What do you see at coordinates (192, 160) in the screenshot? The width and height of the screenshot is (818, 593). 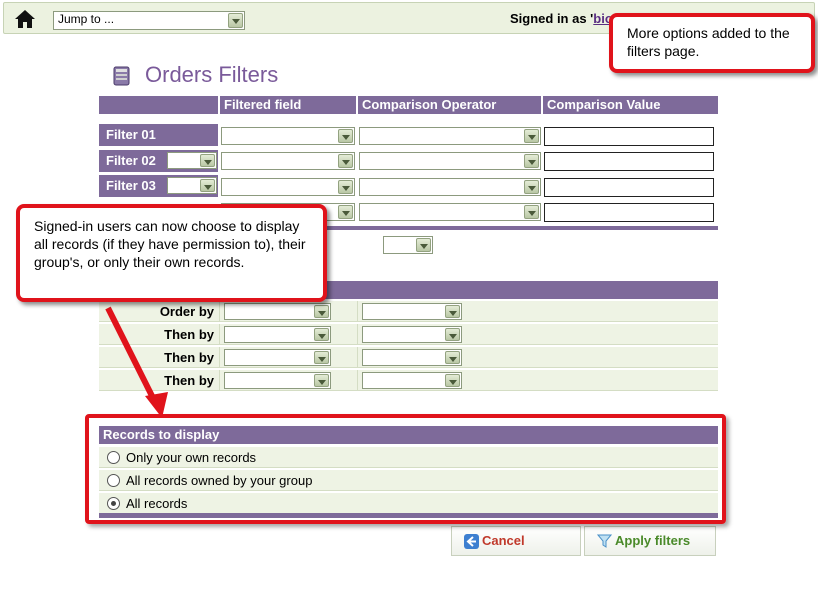 I see `filter-02-andor-select` at bounding box center [192, 160].